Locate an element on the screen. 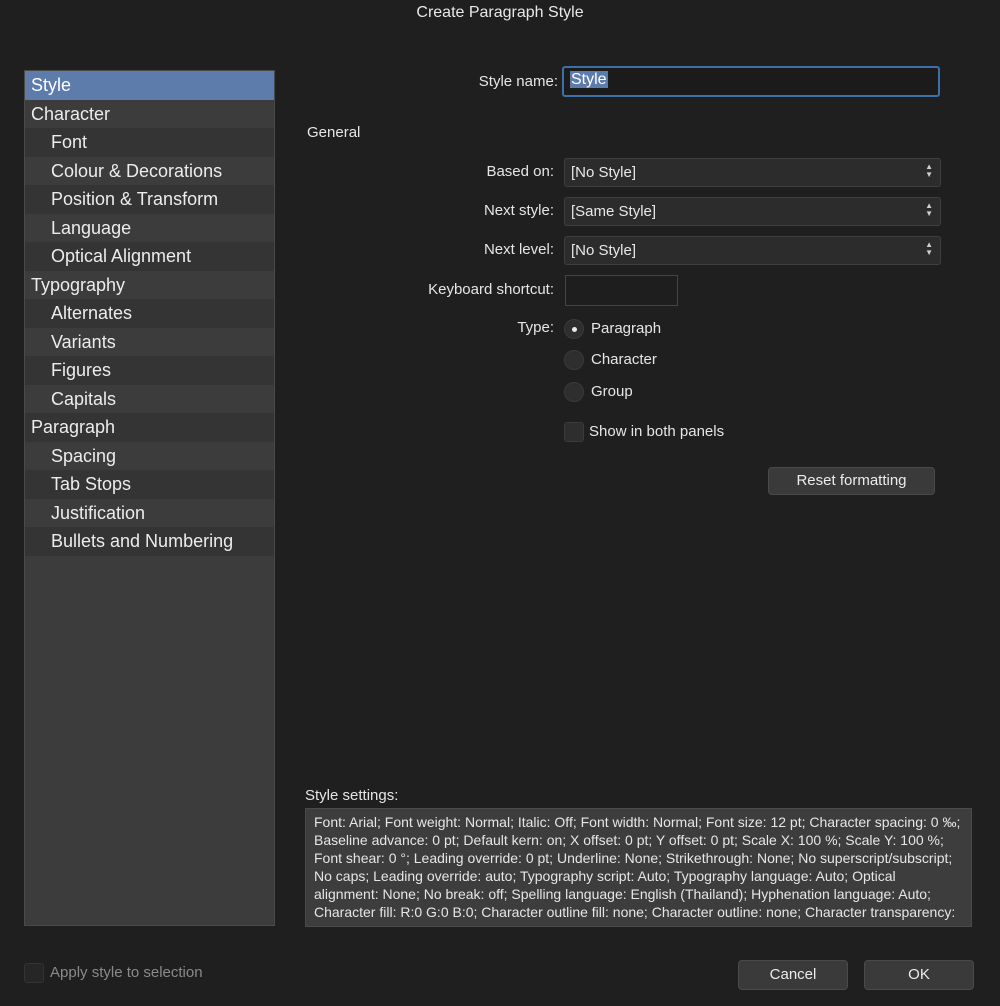  type-label: Type: is located at coordinates (535, 327).